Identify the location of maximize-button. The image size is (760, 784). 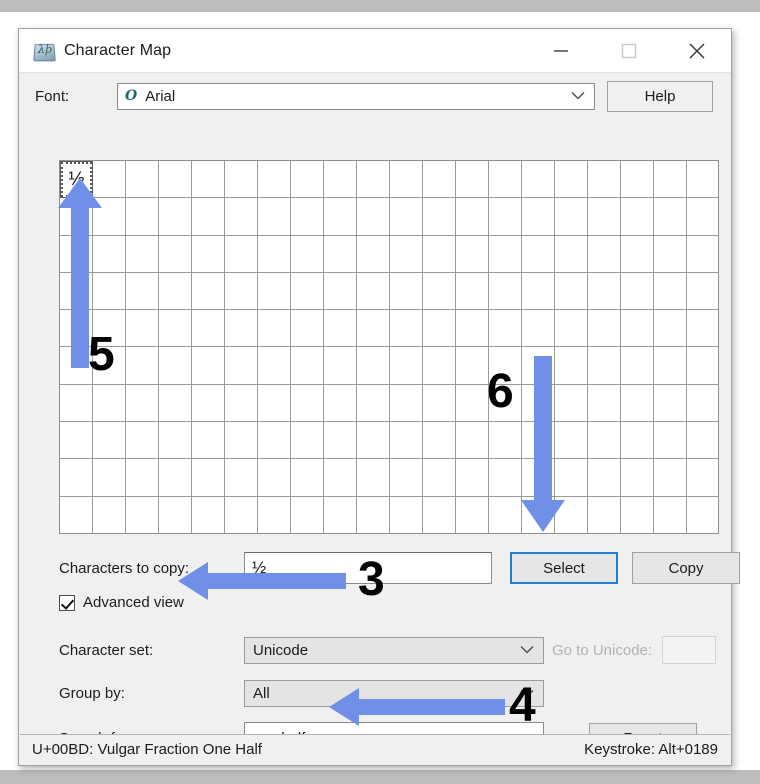
(629, 50).